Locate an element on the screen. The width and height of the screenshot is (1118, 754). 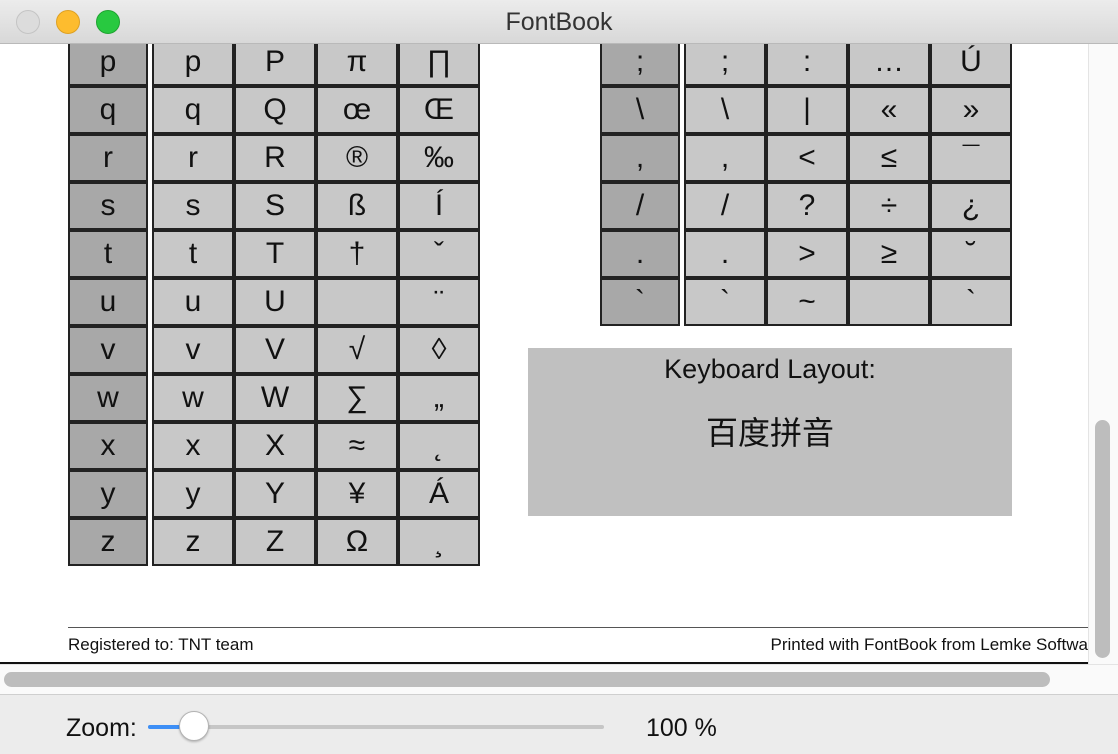
key-label-cell: u is located at coordinates (108, 302).